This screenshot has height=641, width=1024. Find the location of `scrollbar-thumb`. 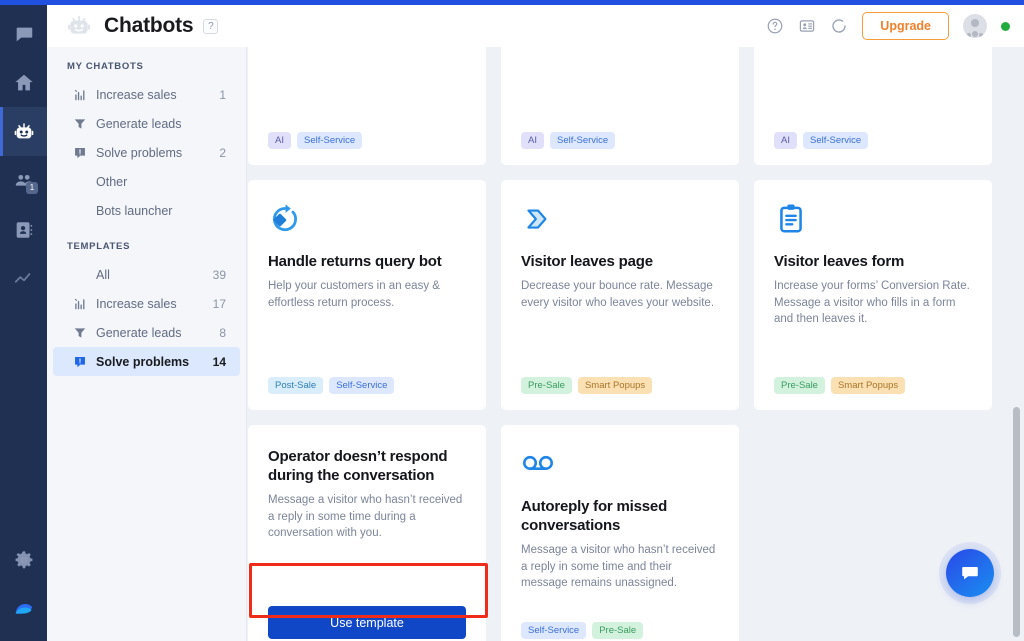

scrollbar-thumb is located at coordinates (1016, 522).